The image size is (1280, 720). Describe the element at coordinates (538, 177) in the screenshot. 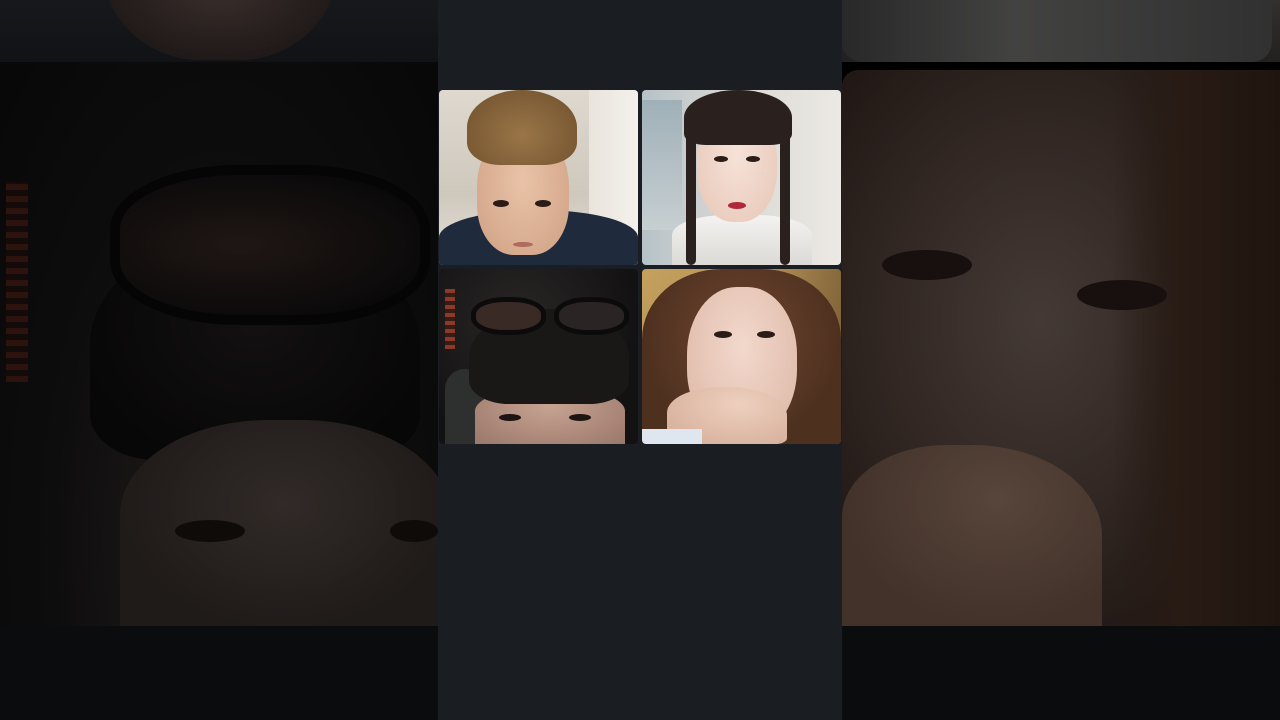

I see `participant-tile-top-left` at that location.